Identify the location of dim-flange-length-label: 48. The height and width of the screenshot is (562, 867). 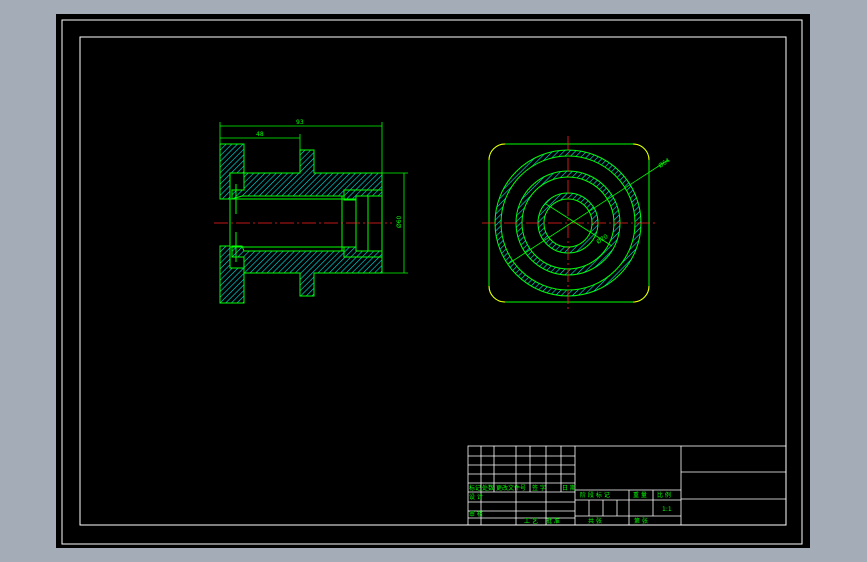
(260, 134).